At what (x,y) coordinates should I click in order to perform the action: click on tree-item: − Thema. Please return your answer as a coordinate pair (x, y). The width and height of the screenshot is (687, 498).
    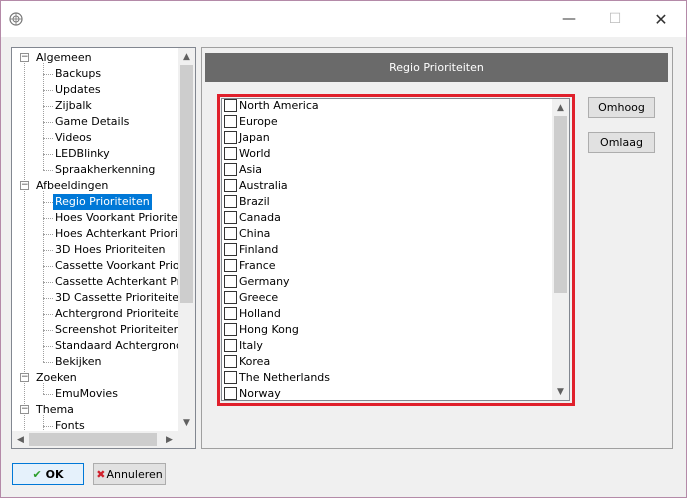
    Looking at the image, I should click on (96, 410).